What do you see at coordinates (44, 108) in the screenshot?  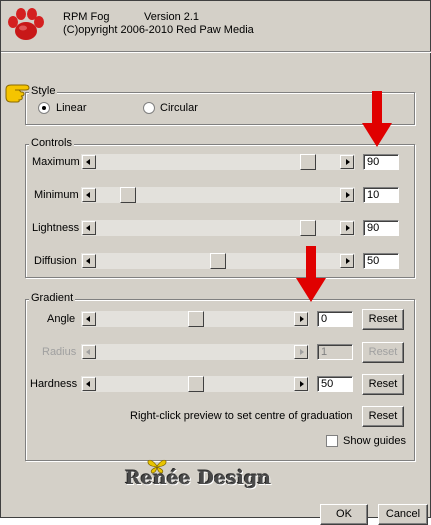 I see `linear-radio` at bounding box center [44, 108].